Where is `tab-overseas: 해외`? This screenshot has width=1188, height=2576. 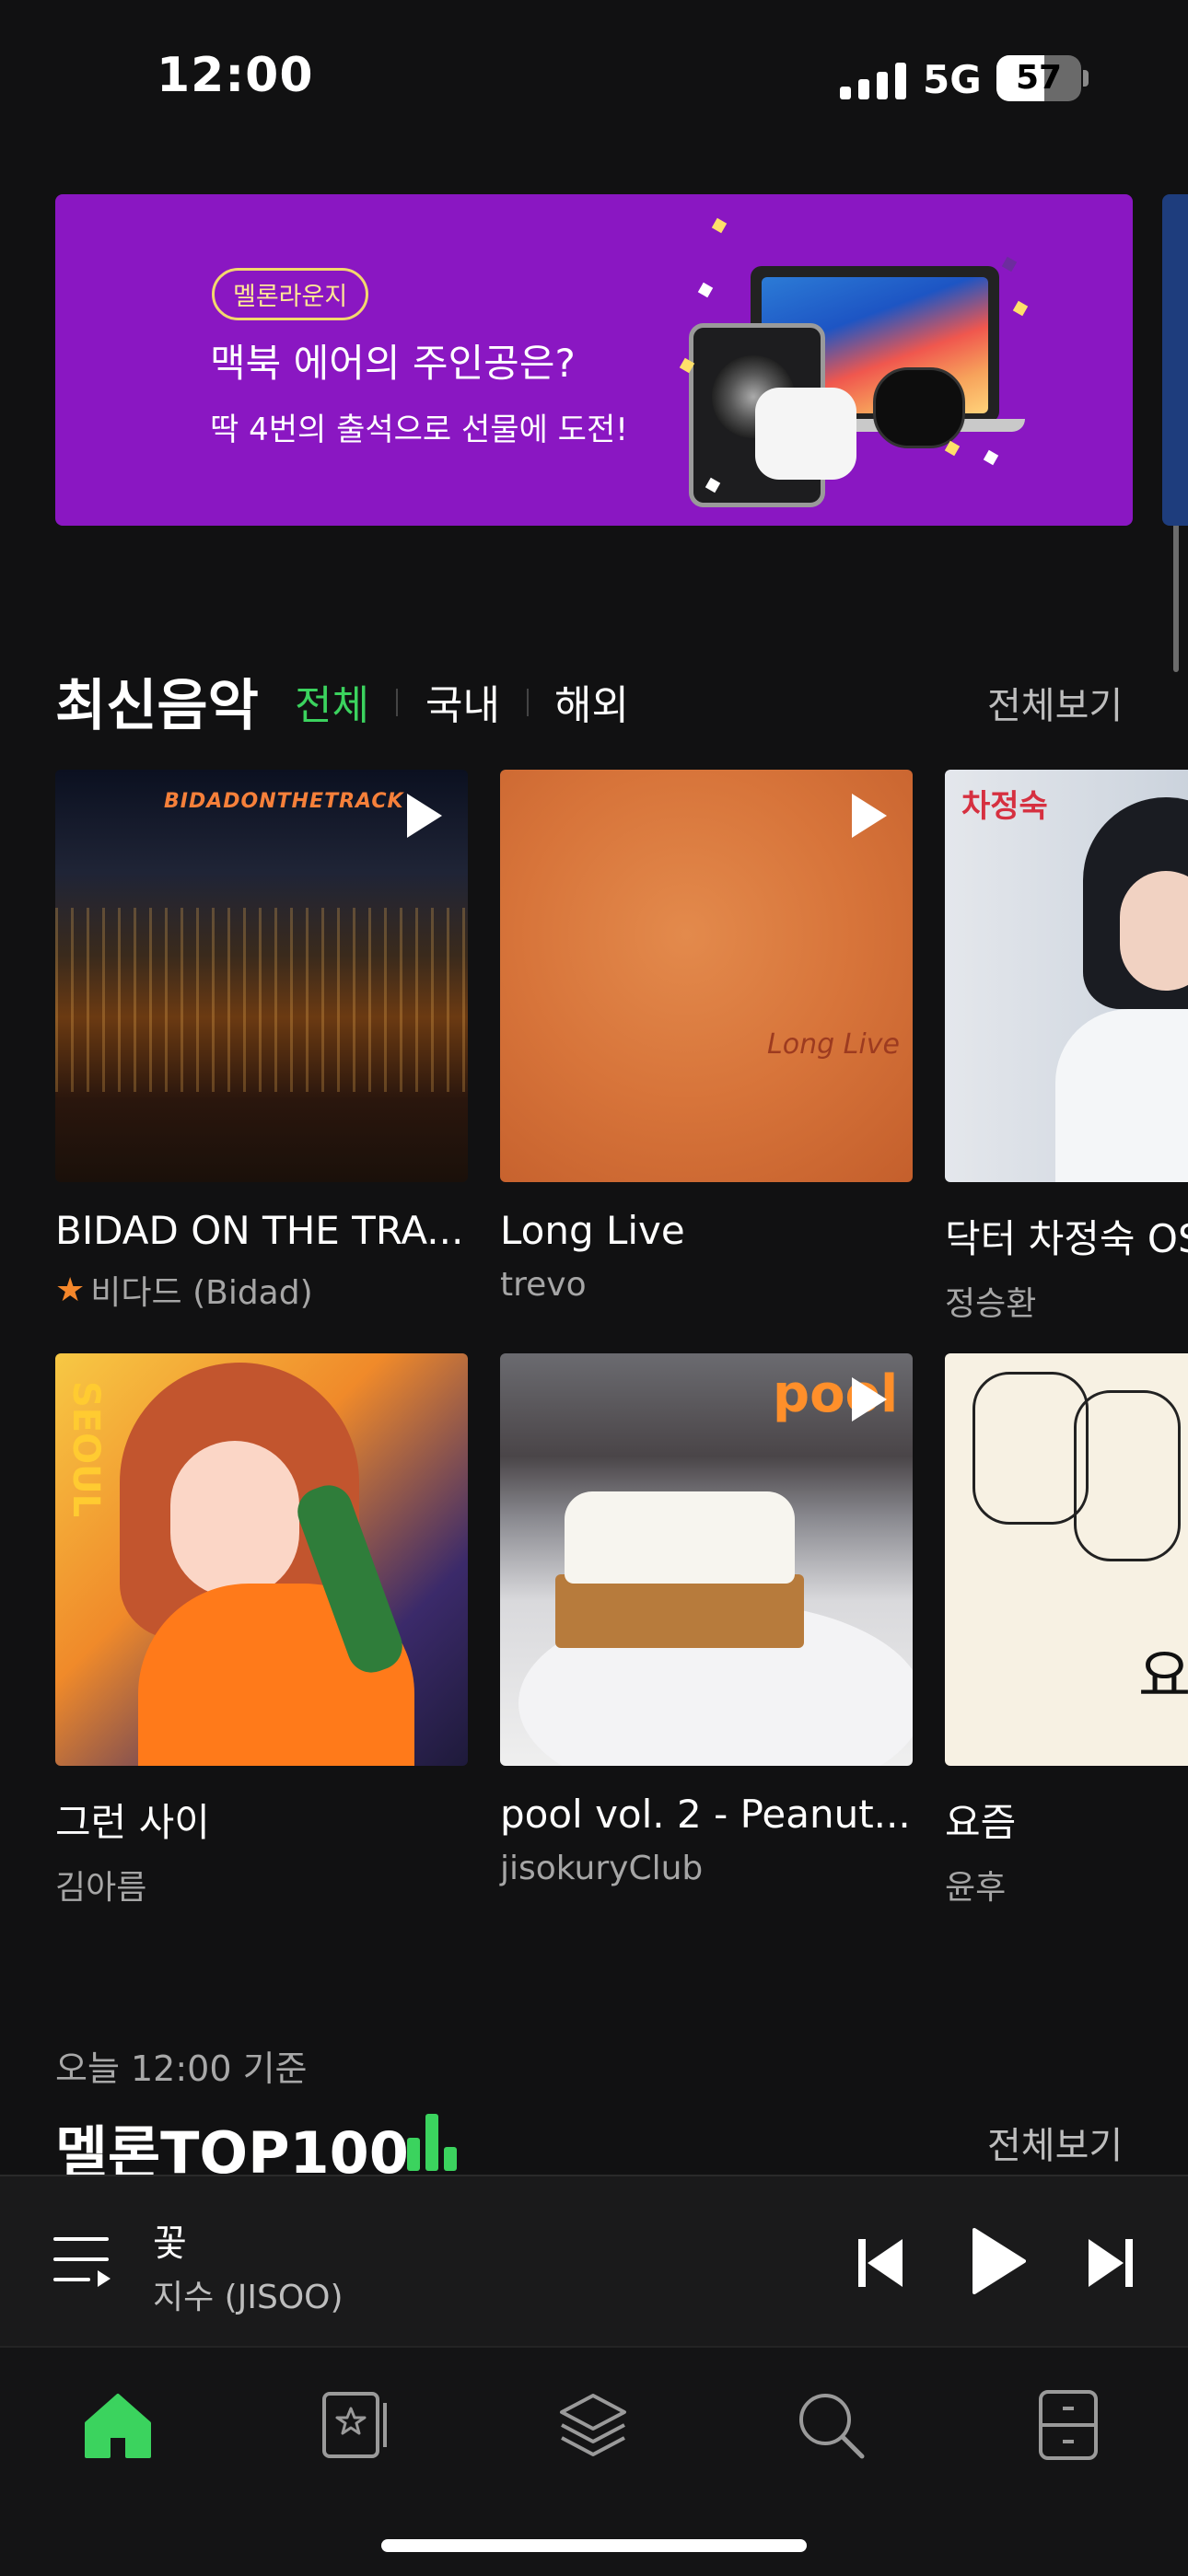
tab-overseas: 해외 is located at coordinates (591, 701).